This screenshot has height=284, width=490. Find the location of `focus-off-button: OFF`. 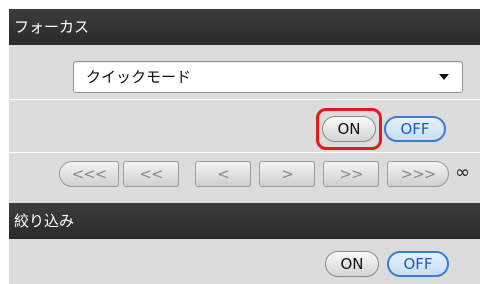

focus-off-button: OFF is located at coordinates (415, 129).